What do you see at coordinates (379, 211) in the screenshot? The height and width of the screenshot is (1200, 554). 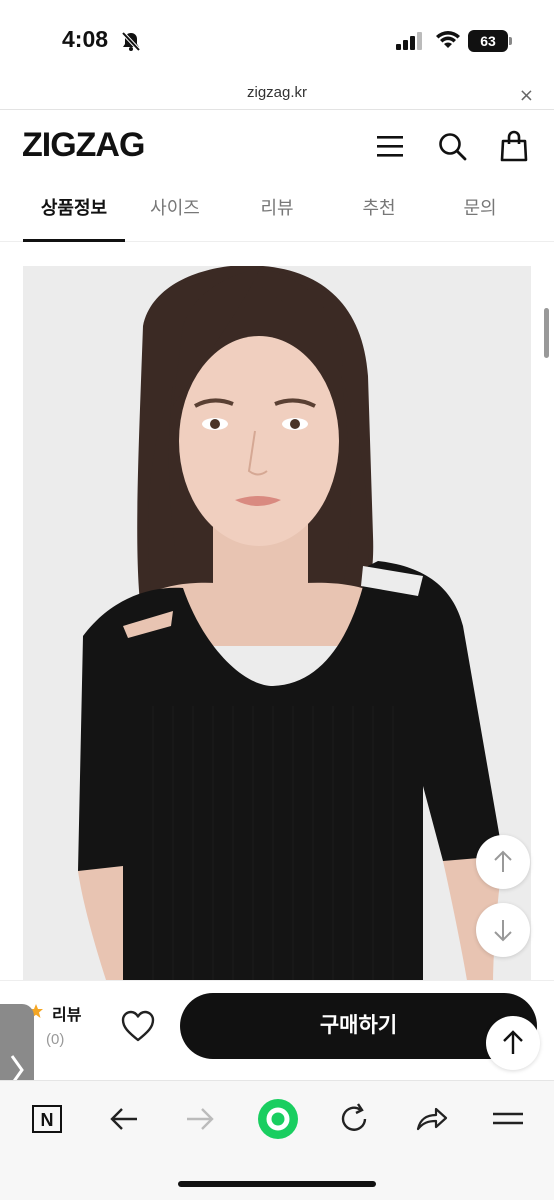 I see `tab-recommend: 추천` at bounding box center [379, 211].